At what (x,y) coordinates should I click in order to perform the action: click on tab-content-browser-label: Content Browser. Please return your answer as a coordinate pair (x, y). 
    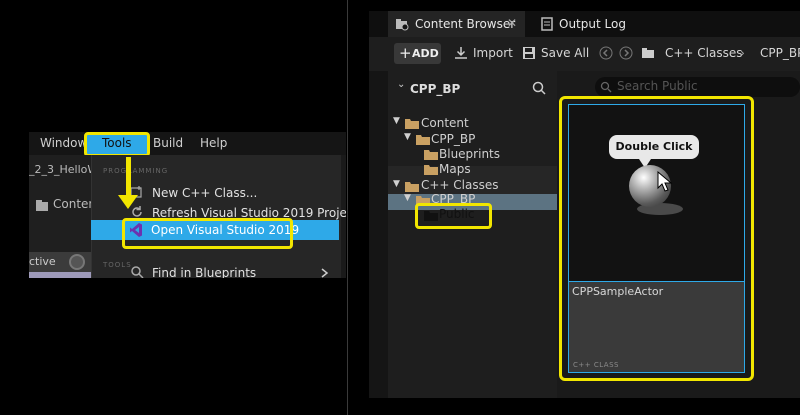
    Looking at the image, I should click on (465, 24).